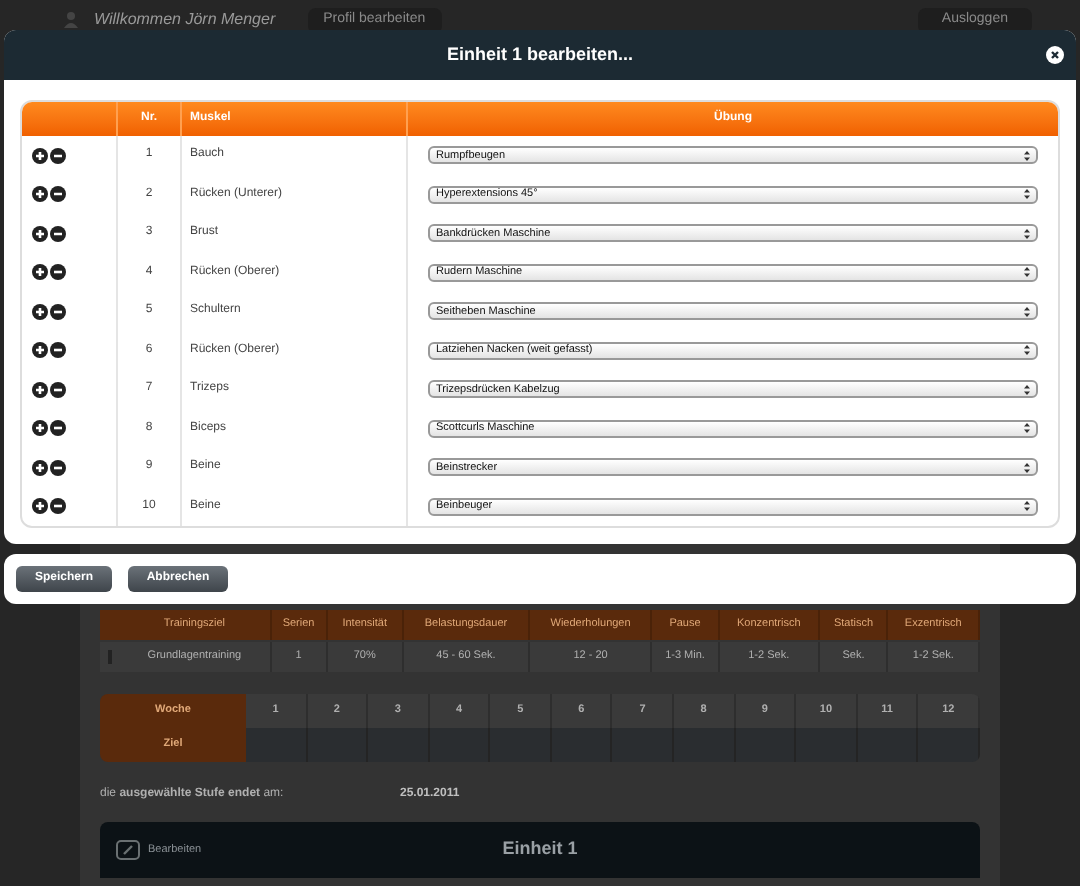 Image resolution: width=1080 pixels, height=886 pixels. What do you see at coordinates (128, 850) in the screenshot?
I see `pencil-icon` at bounding box center [128, 850].